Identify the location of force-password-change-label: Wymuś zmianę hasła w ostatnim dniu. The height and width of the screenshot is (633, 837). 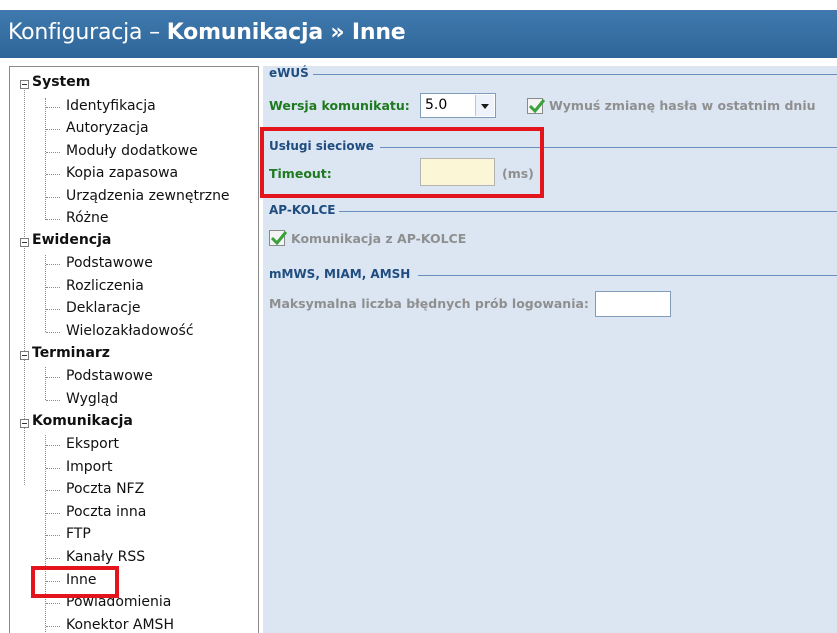
(682, 105).